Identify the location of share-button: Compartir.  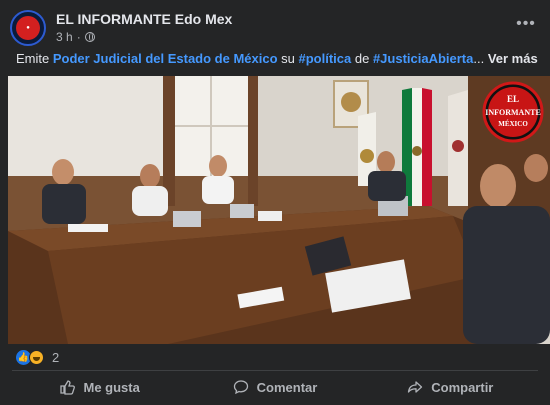
(450, 387).